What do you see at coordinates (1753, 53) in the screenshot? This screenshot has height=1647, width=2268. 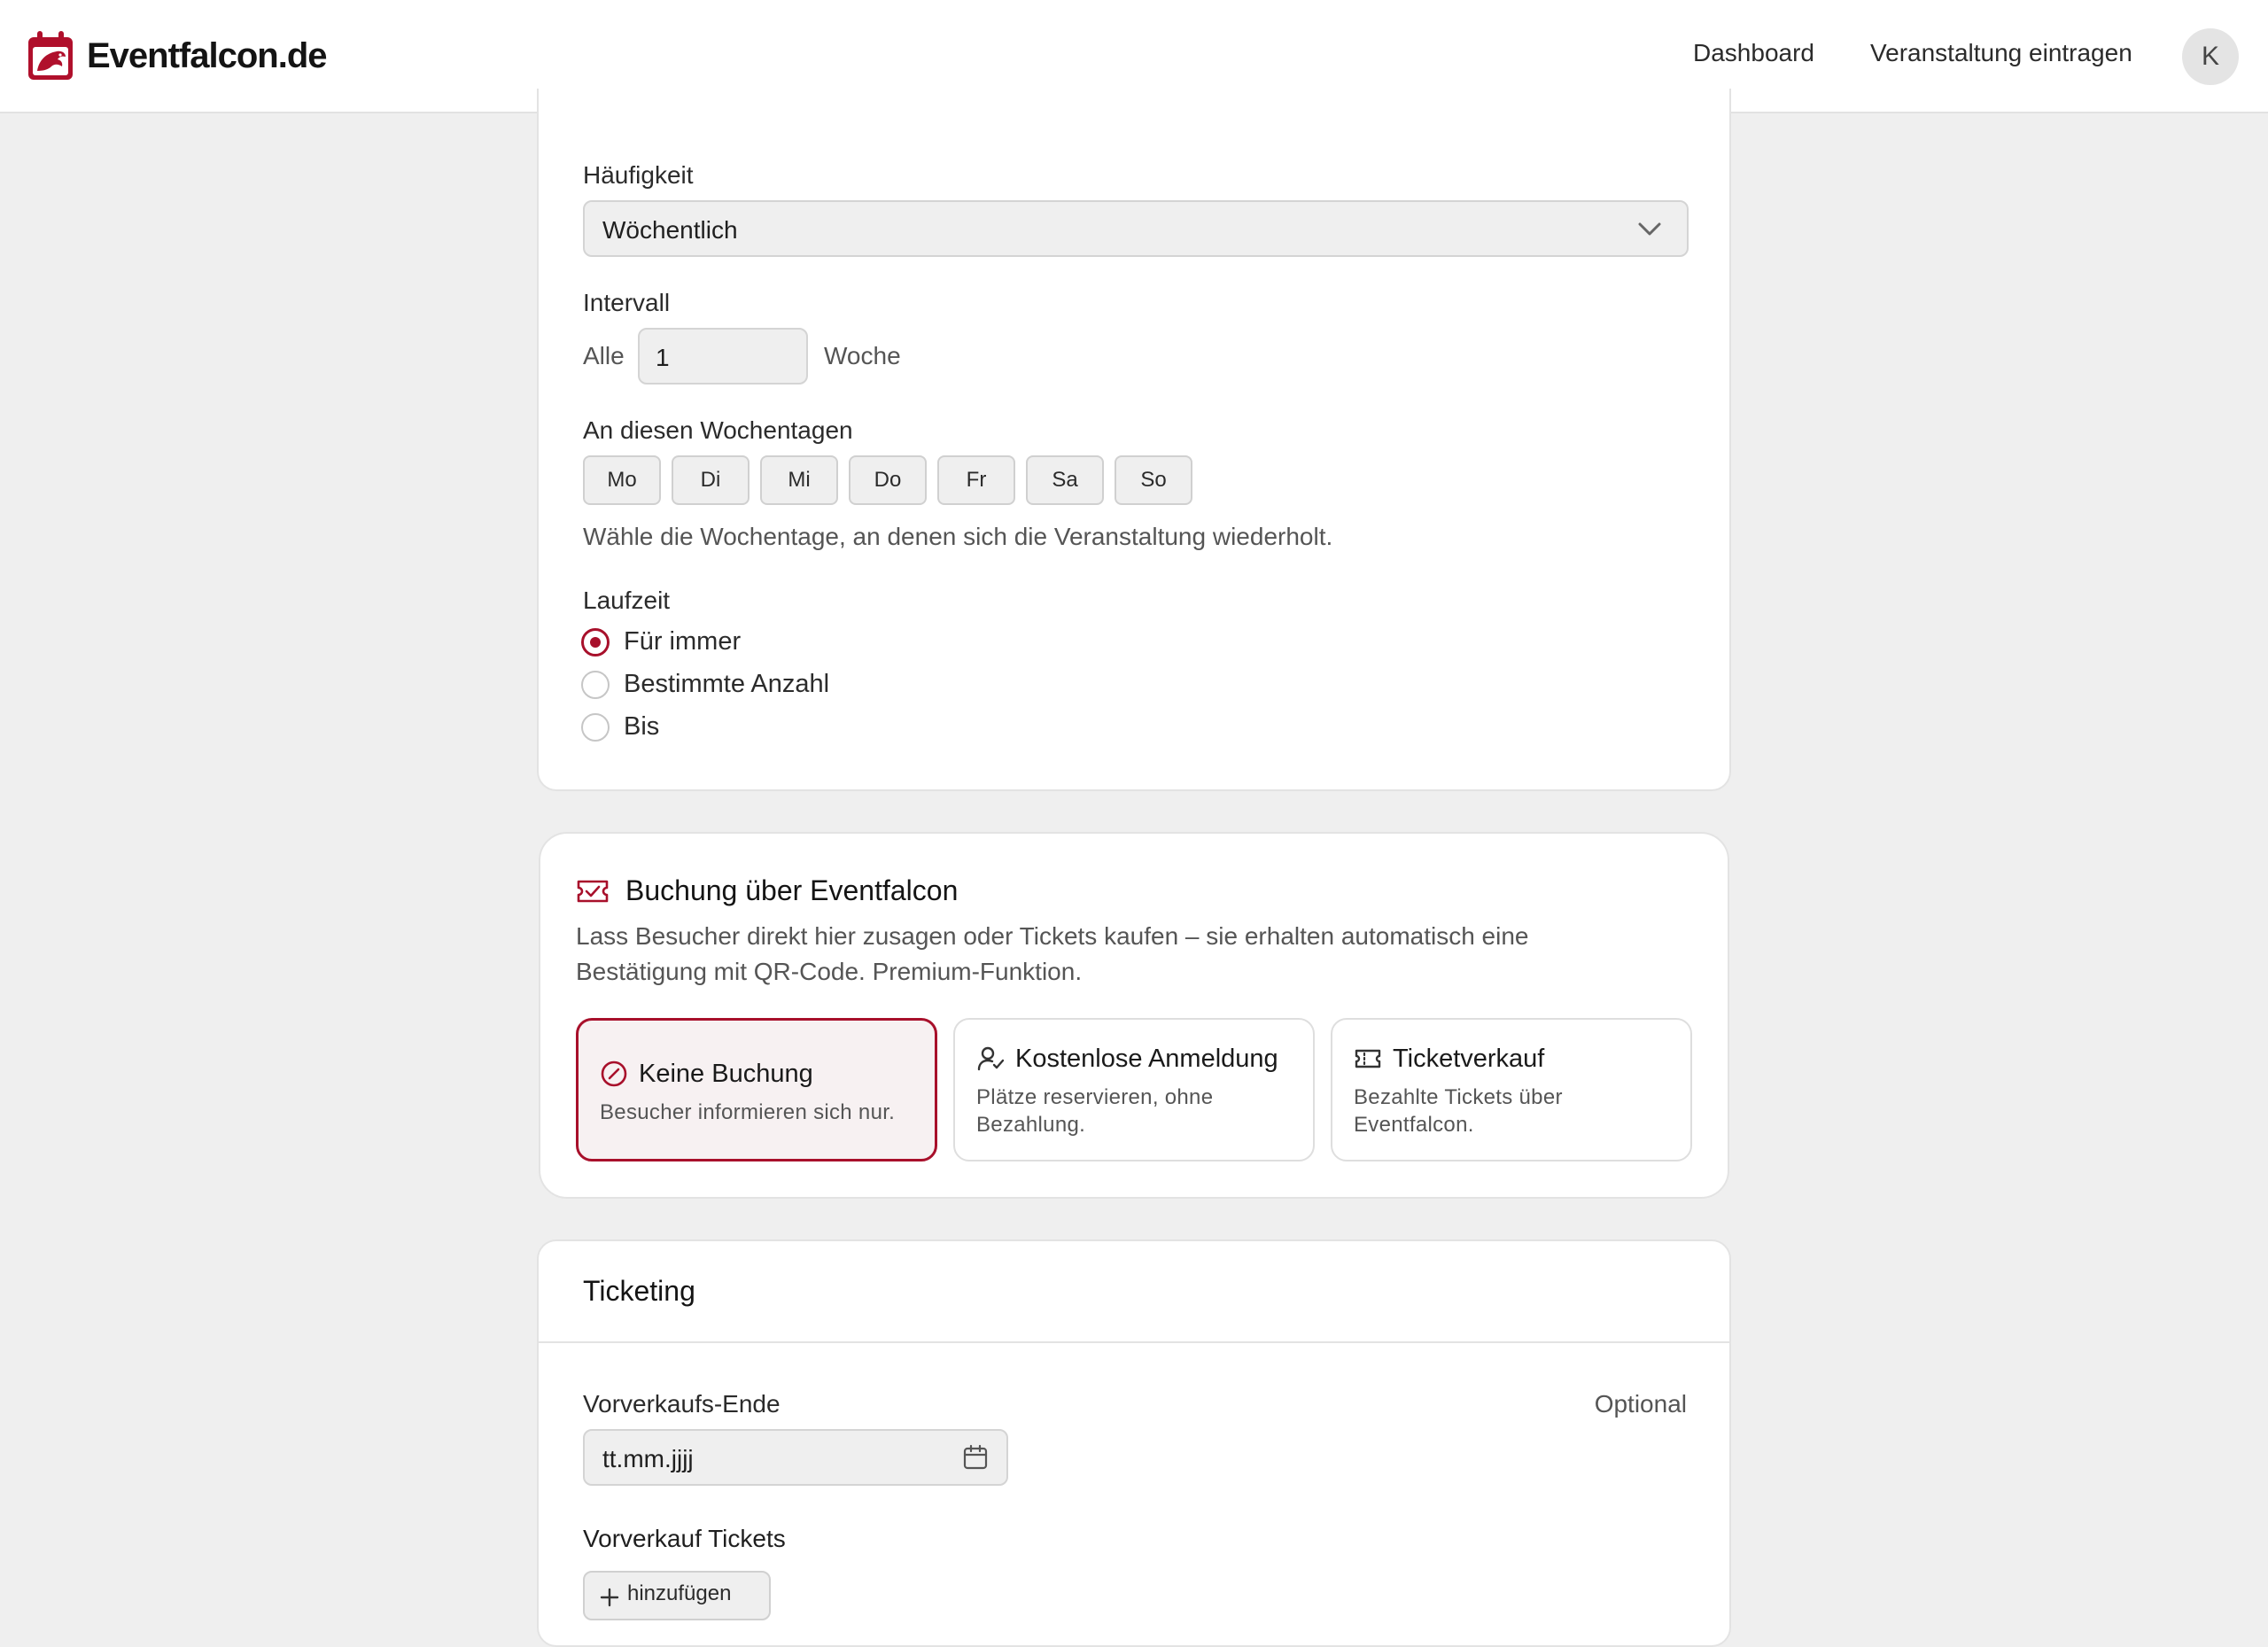 I see `nav-dashboard-link: Dashboard` at bounding box center [1753, 53].